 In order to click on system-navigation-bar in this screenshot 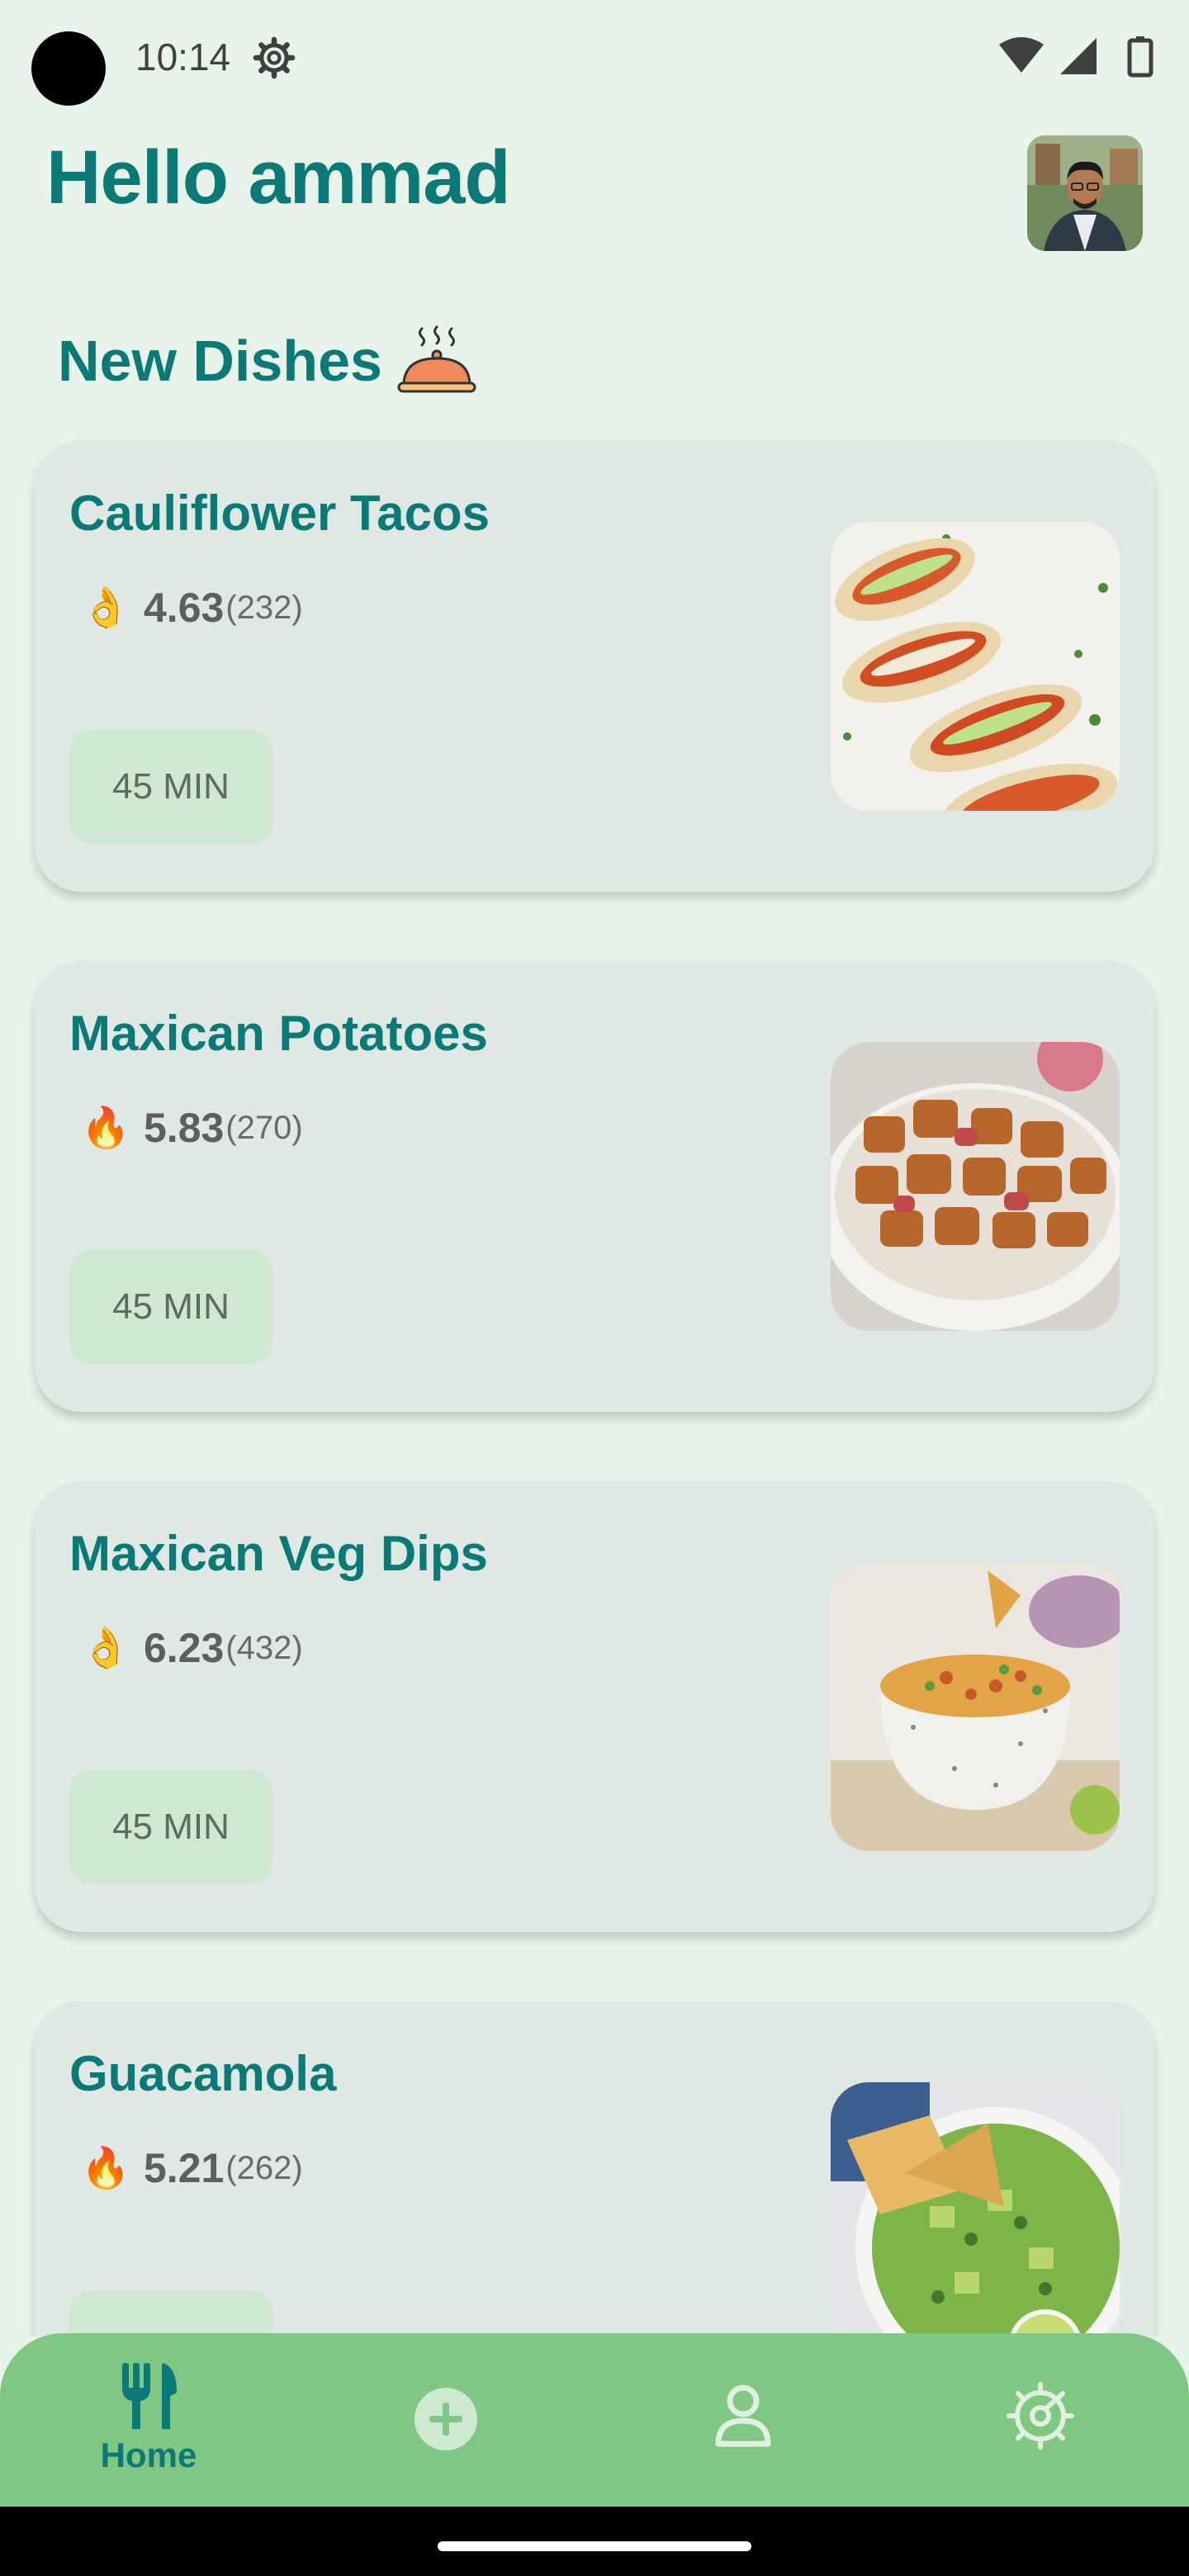, I will do `click(594, 2541)`.